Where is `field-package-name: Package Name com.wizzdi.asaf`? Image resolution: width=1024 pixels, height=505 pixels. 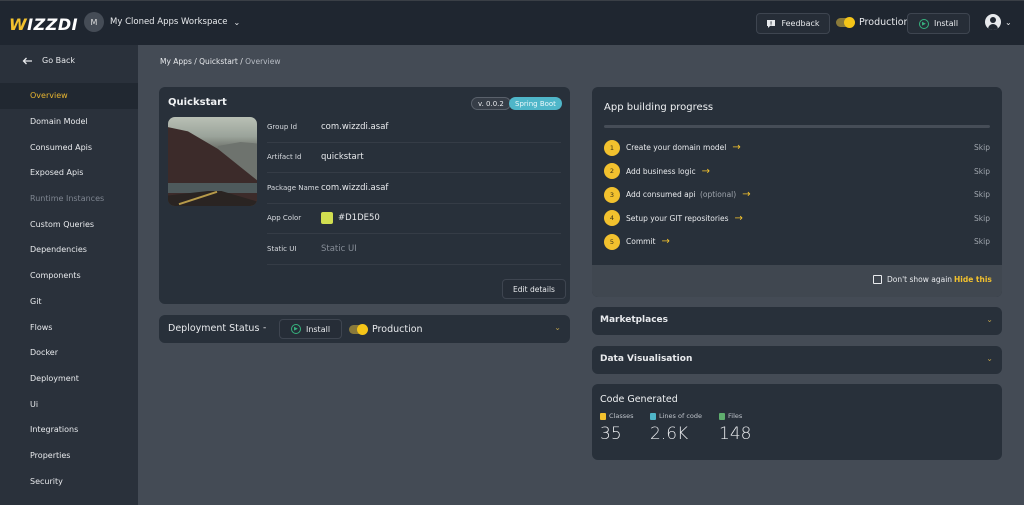
field-package-name: Package Name com.wizzdi.asaf is located at coordinates (414, 188).